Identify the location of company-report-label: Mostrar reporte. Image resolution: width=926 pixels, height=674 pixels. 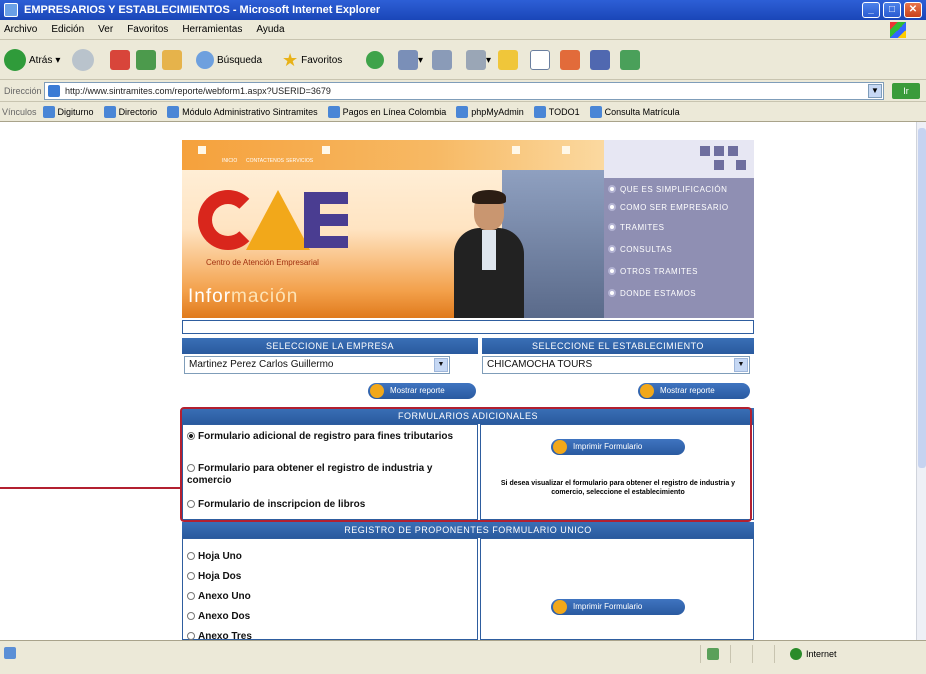
(417, 390).